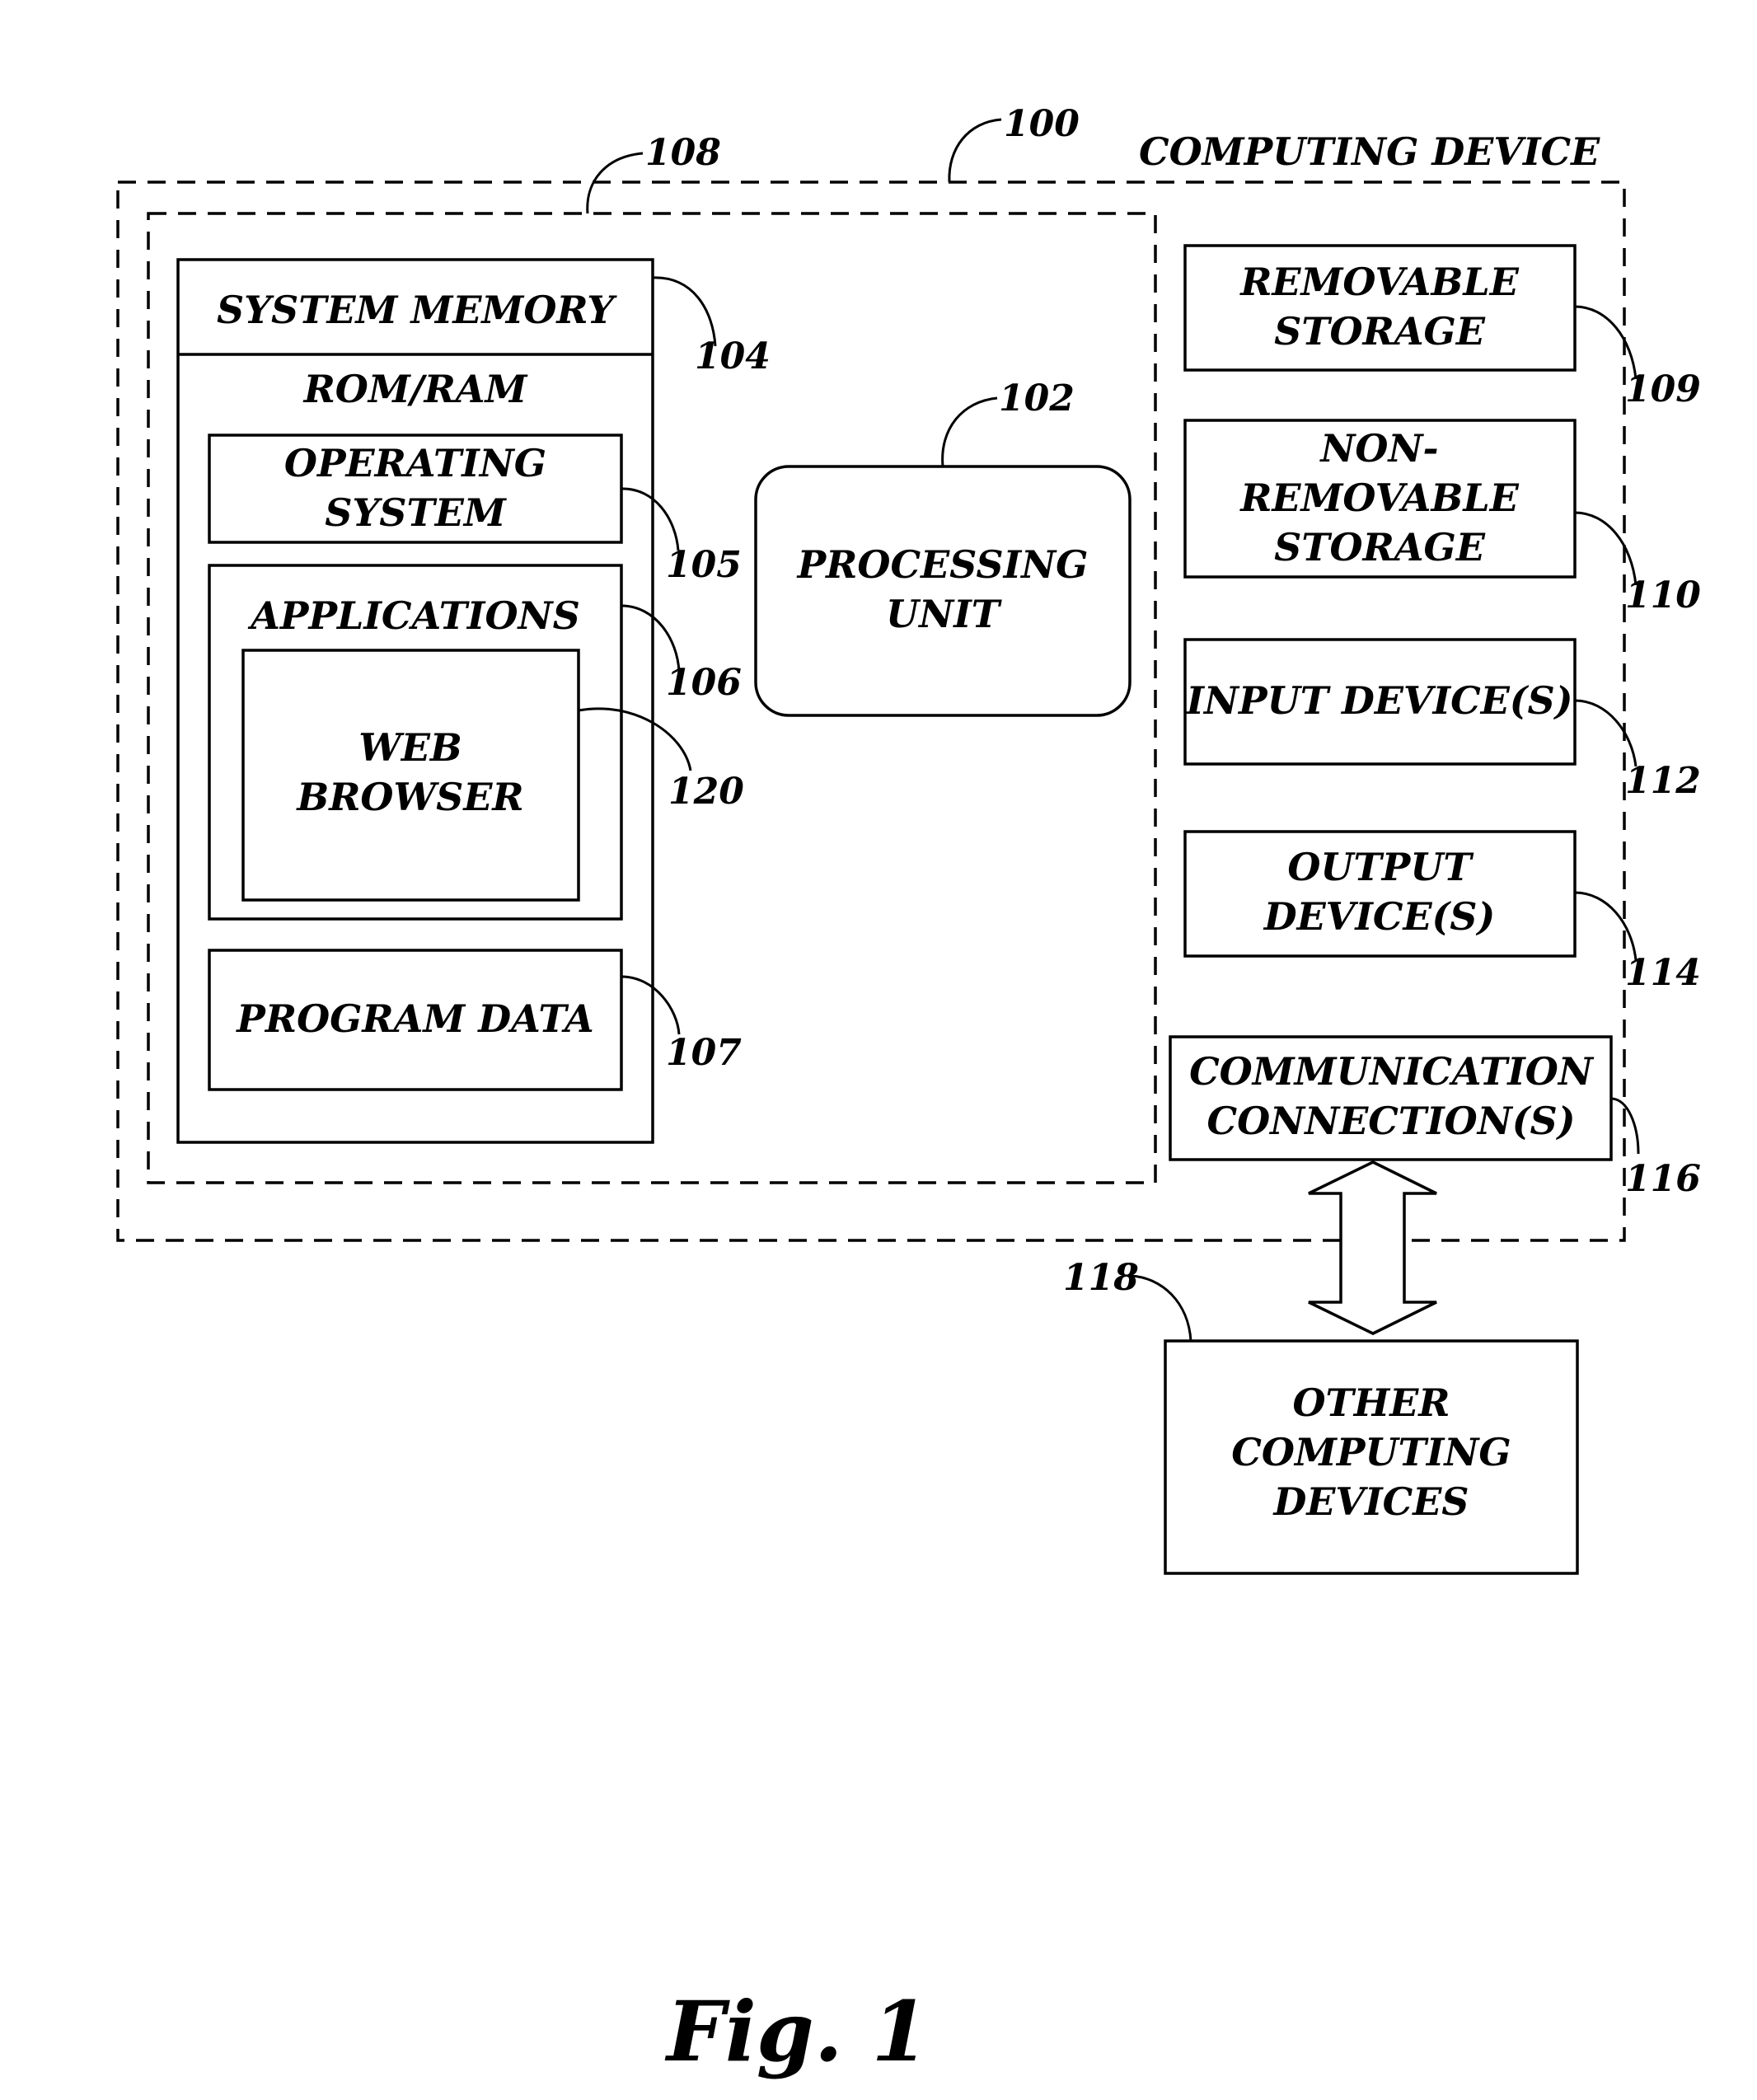 This screenshot has width=1757, height=2100. What do you see at coordinates (1369, 151) in the screenshot?
I see `computing-device-title: COMPUTING DEVICE` at bounding box center [1369, 151].